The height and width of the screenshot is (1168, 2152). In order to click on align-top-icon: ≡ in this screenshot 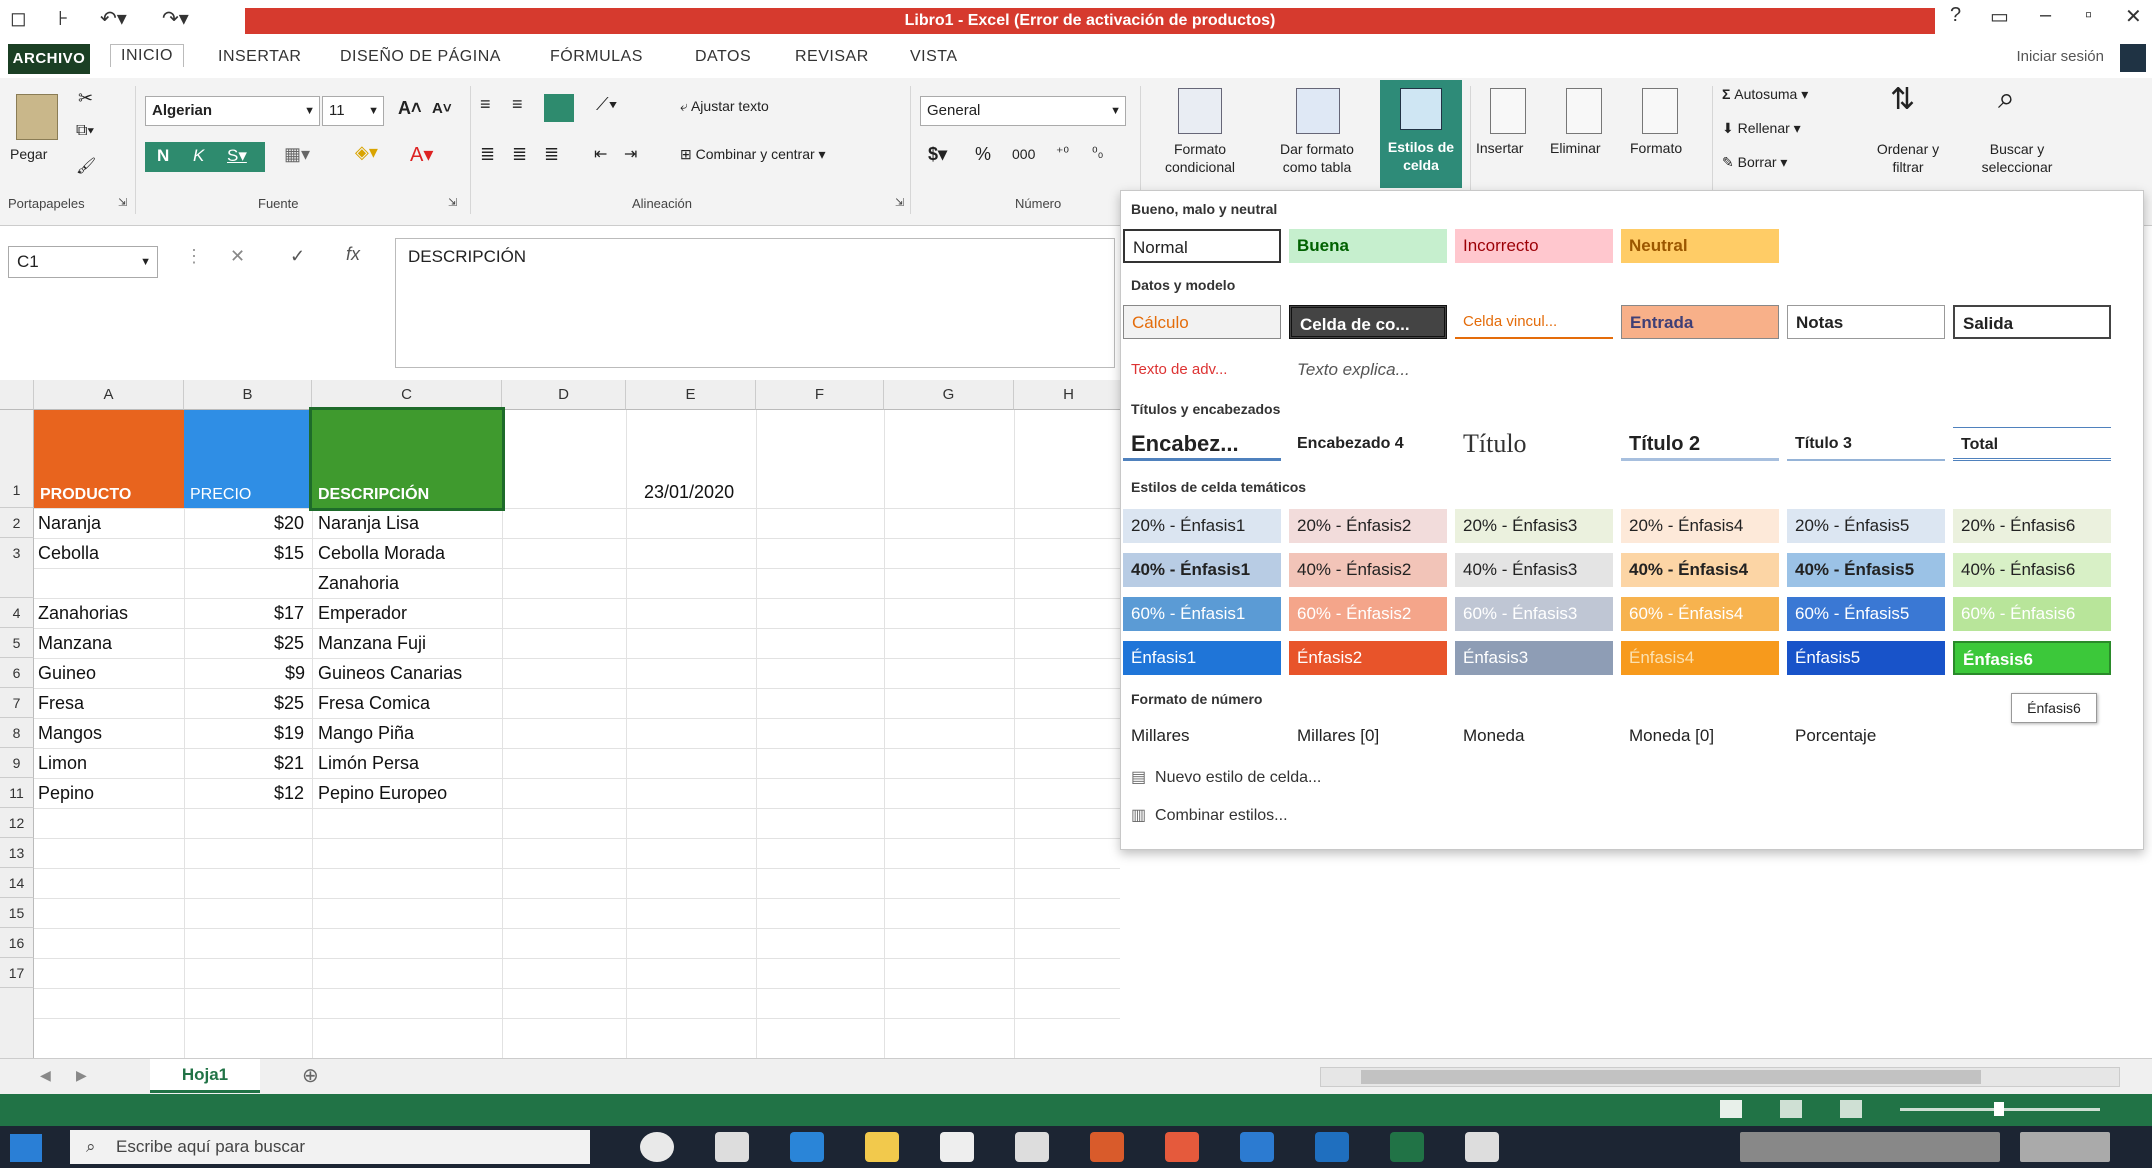, I will do `click(485, 104)`.